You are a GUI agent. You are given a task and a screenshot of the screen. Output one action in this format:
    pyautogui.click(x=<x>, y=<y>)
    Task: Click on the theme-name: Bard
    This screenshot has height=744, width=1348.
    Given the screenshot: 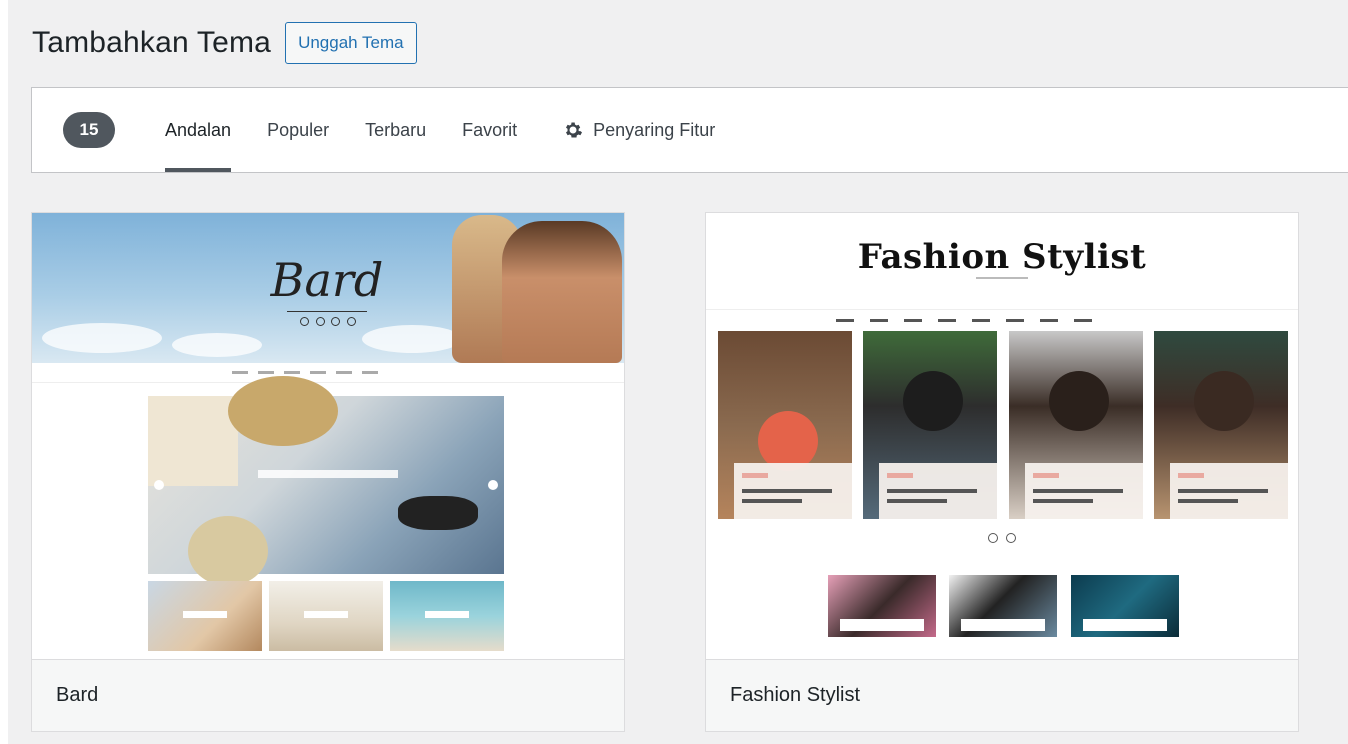 What is the action you would take?
    pyautogui.click(x=328, y=695)
    